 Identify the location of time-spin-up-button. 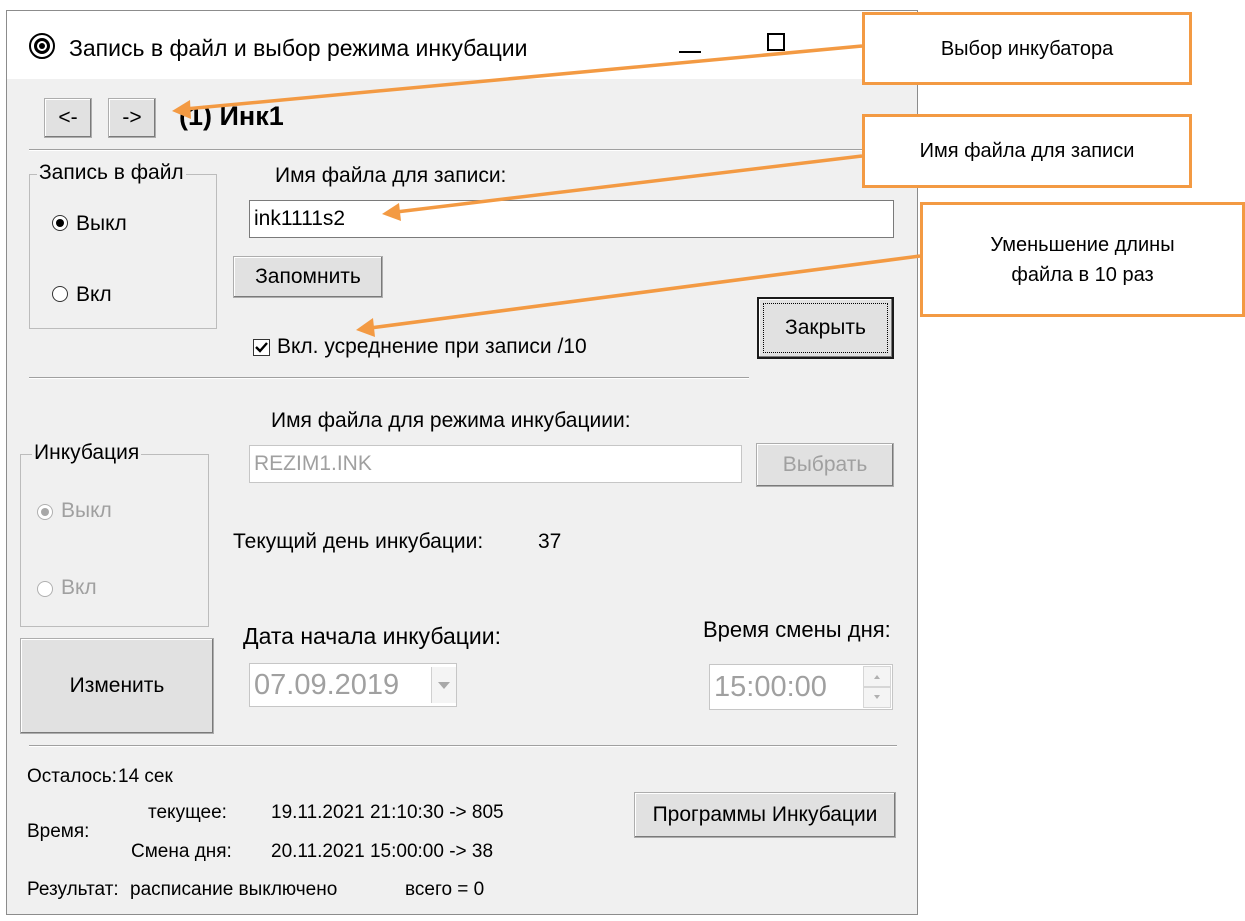
(877, 676).